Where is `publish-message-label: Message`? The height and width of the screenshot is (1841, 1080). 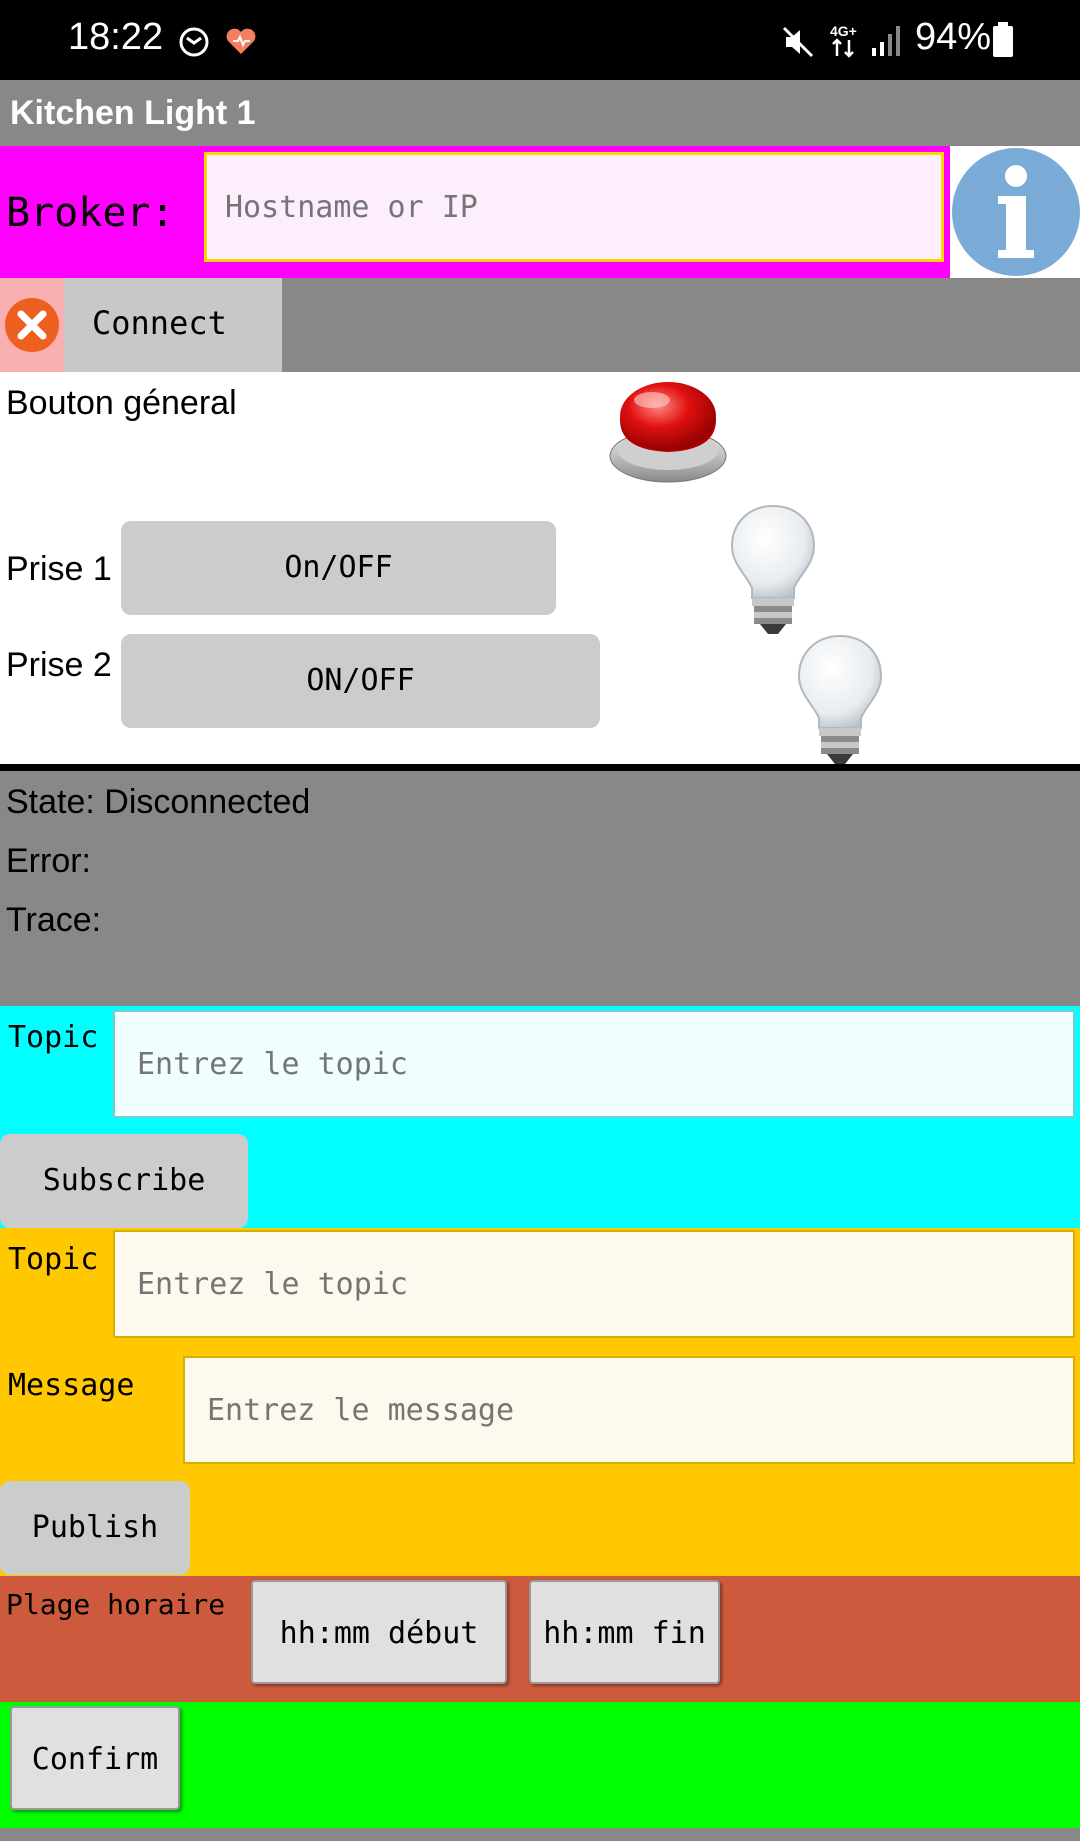 publish-message-label: Message is located at coordinates (71, 1385).